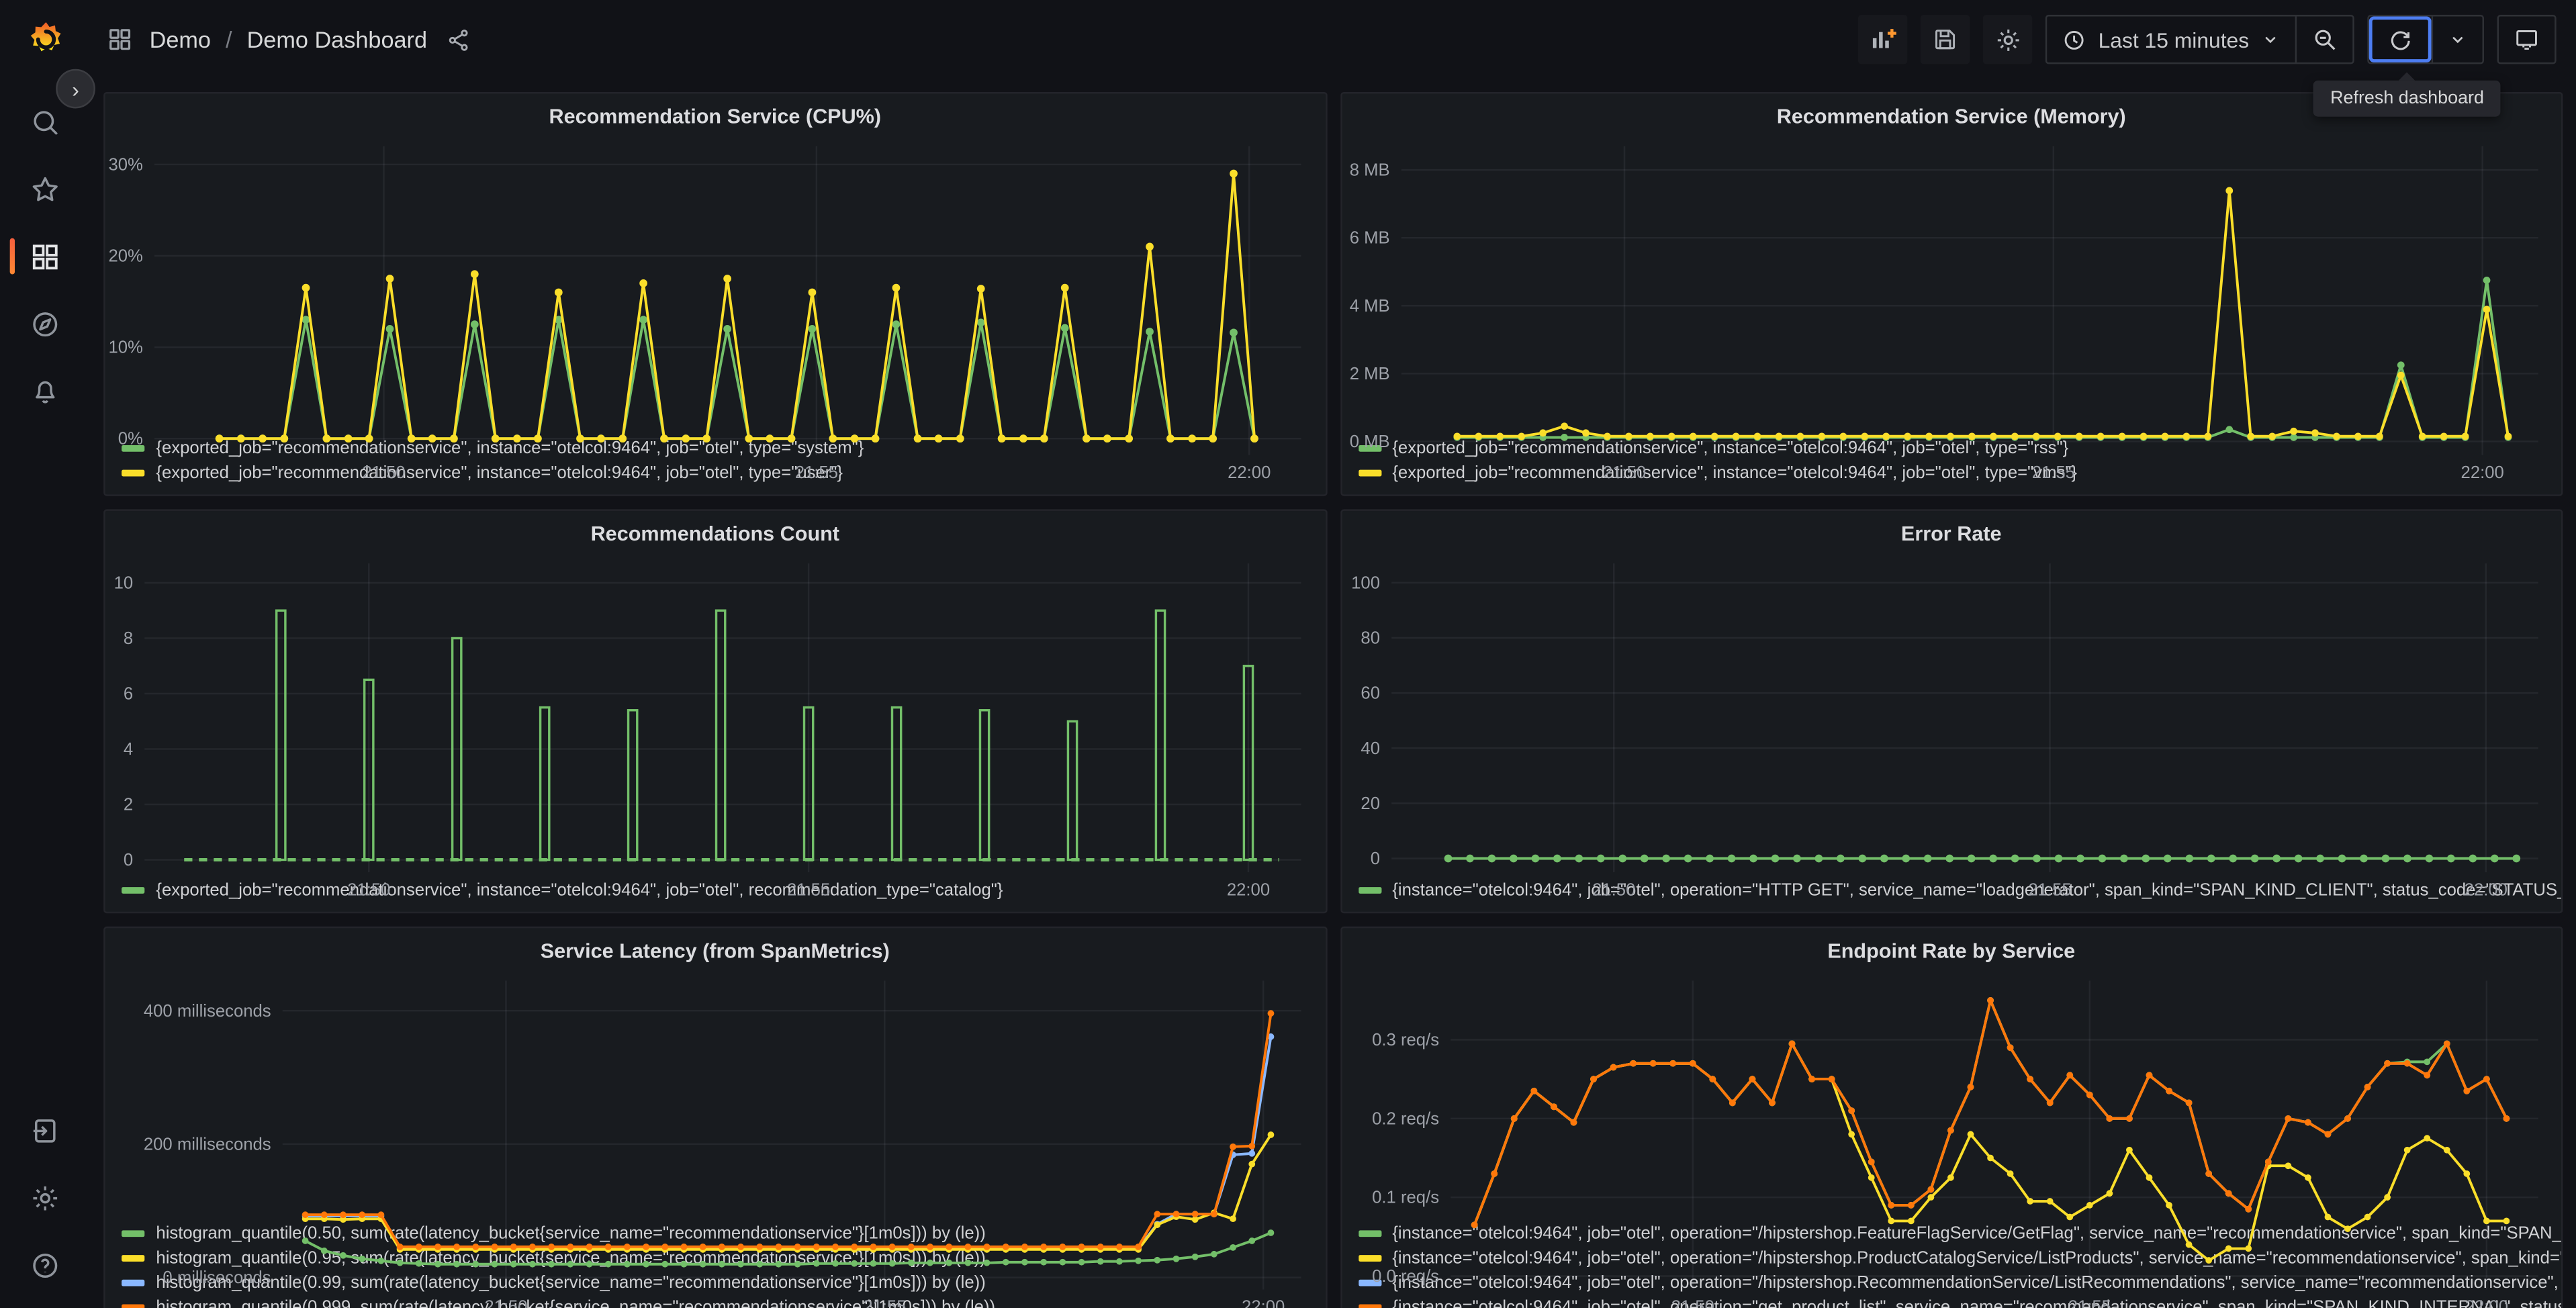 The width and height of the screenshot is (2576, 1308). I want to click on svg-text: 0.3 req/s, so click(1404, 1040).